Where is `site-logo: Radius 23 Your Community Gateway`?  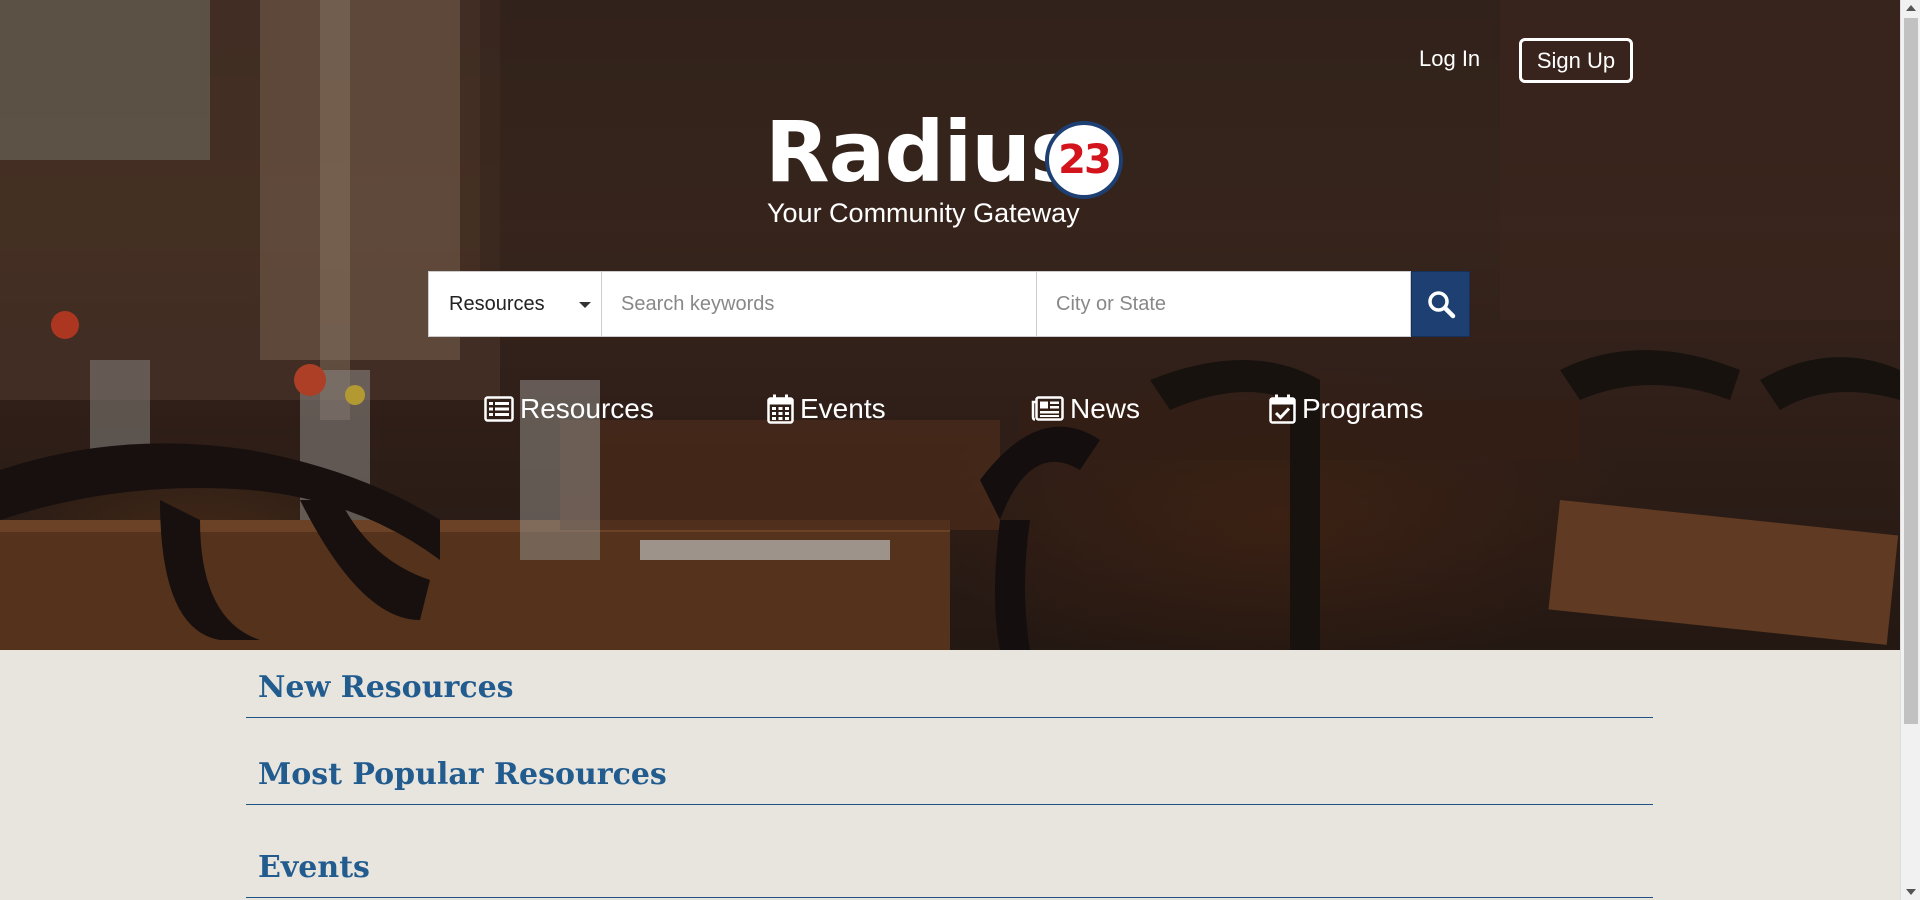
site-logo: Radius 23 Your Community Gateway is located at coordinates (944, 165).